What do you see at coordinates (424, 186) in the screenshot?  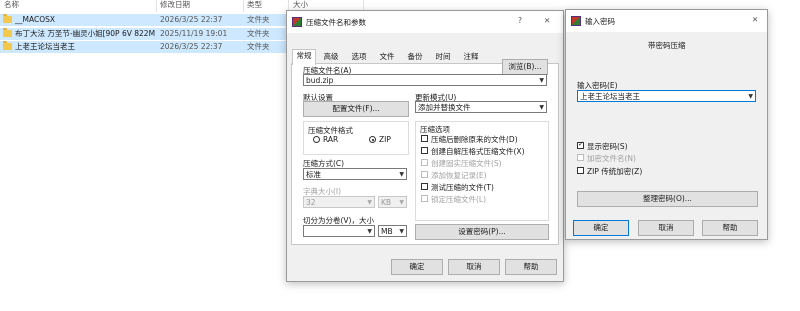 I see `test-files-checkbox` at bounding box center [424, 186].